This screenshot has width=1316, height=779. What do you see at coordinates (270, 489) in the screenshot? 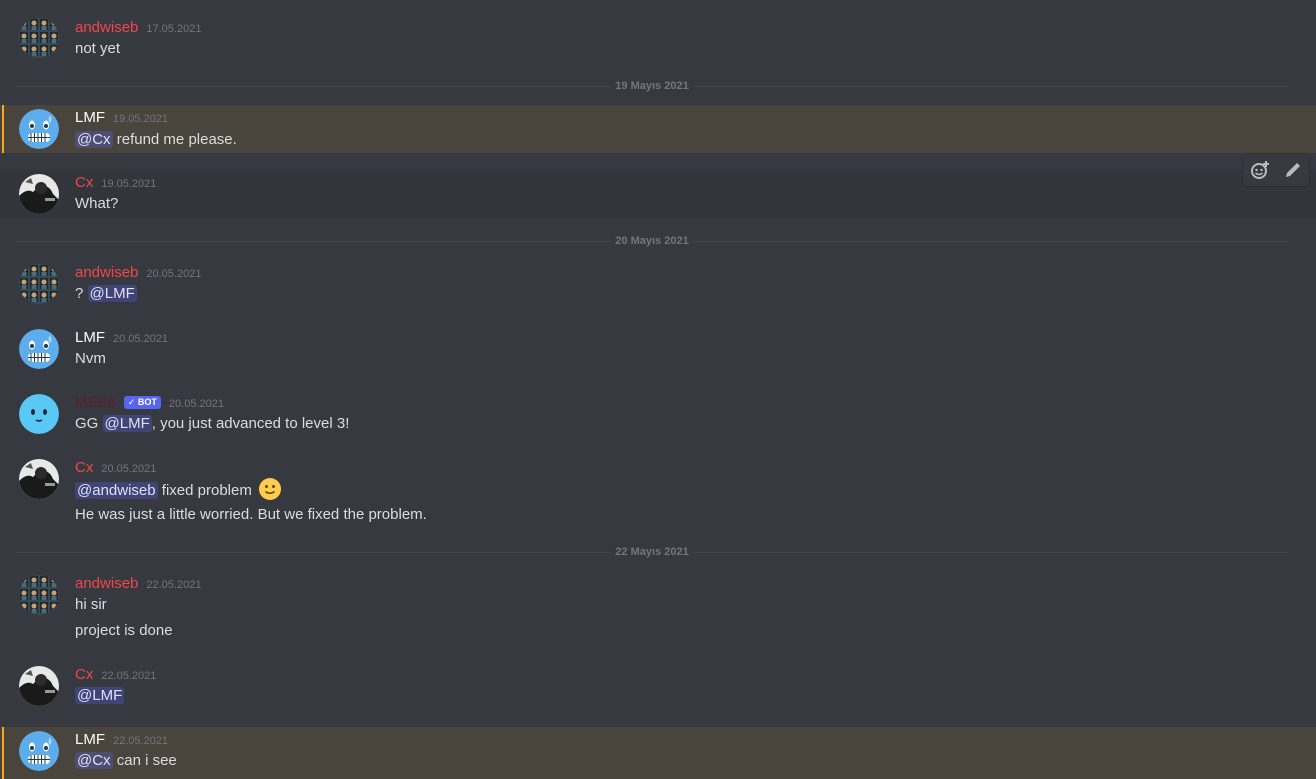
I see `slightly-smiling-face-emoji-icon` at bounding box center [270, 489].